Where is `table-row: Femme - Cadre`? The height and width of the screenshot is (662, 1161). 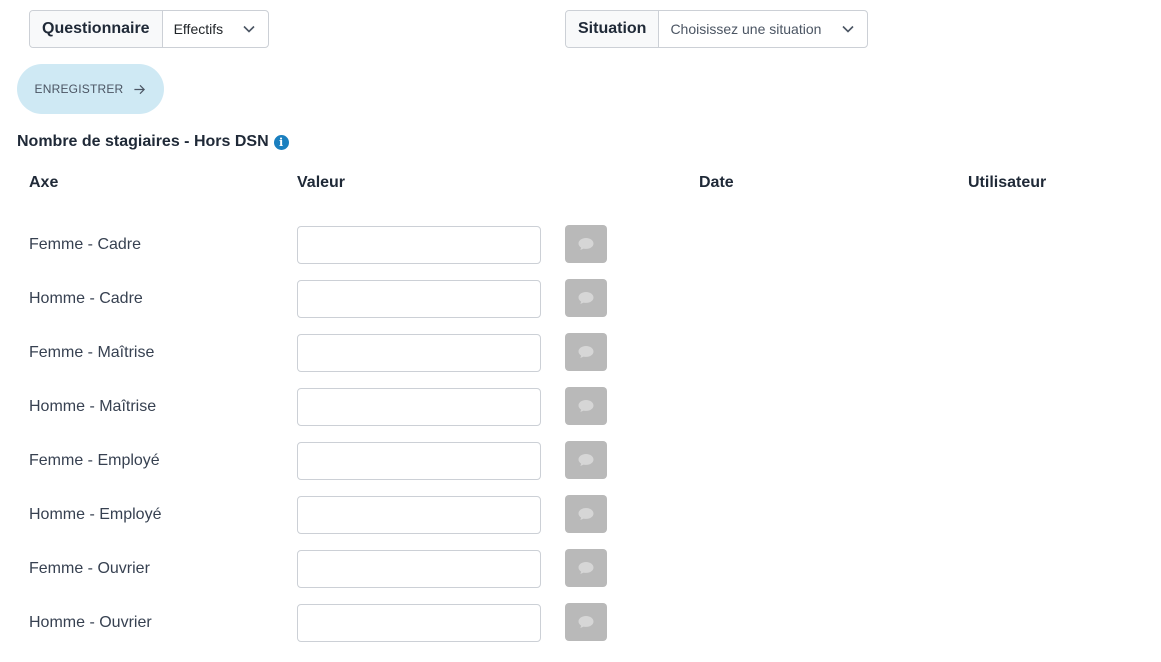 table-row: Femme - Cadre is located at coordinates (580, 244).